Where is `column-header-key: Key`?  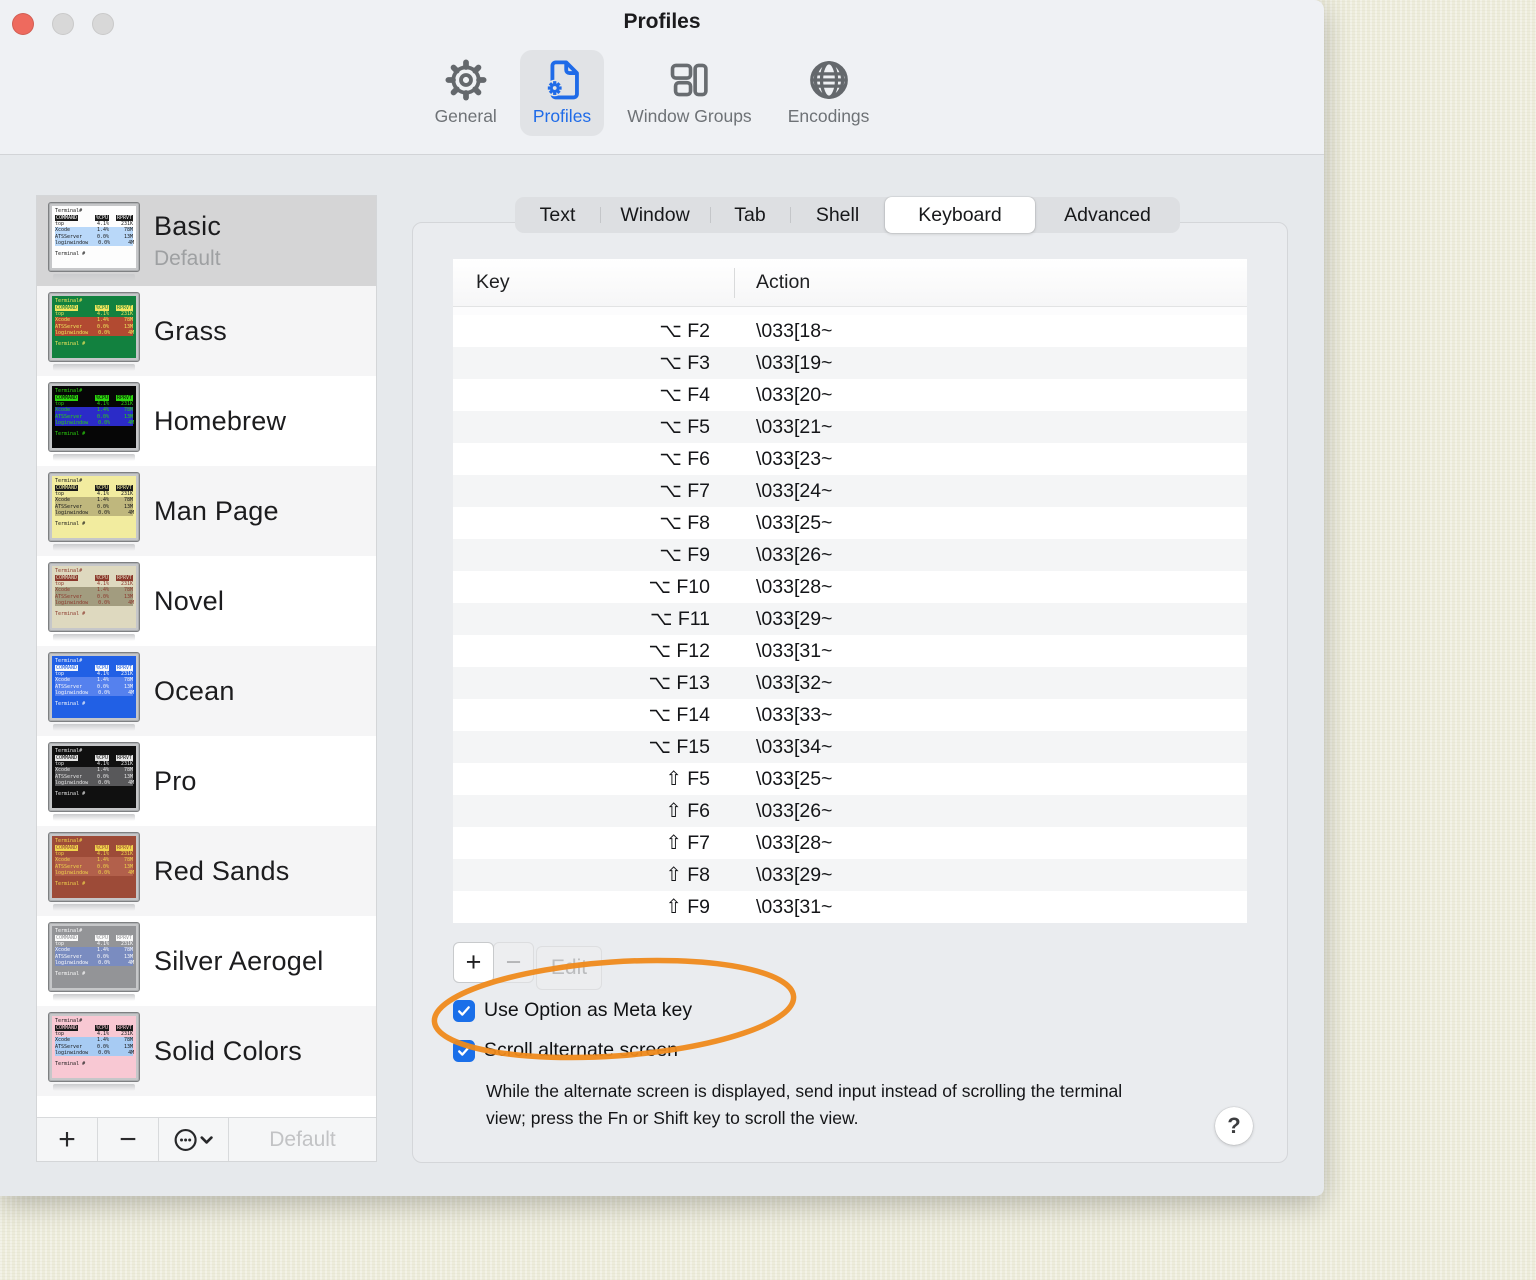 column-header-key: Key is located at coordinates (493, 282).